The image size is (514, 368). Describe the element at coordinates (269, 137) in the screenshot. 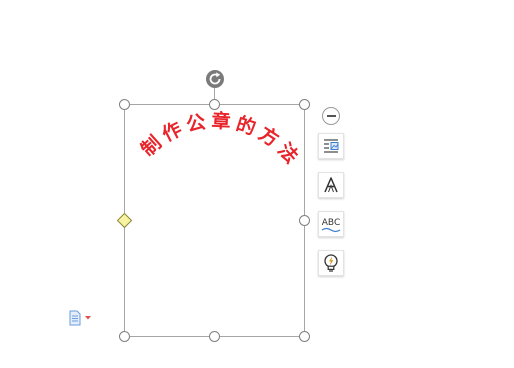

I see `wordart-char: 方` at that location.